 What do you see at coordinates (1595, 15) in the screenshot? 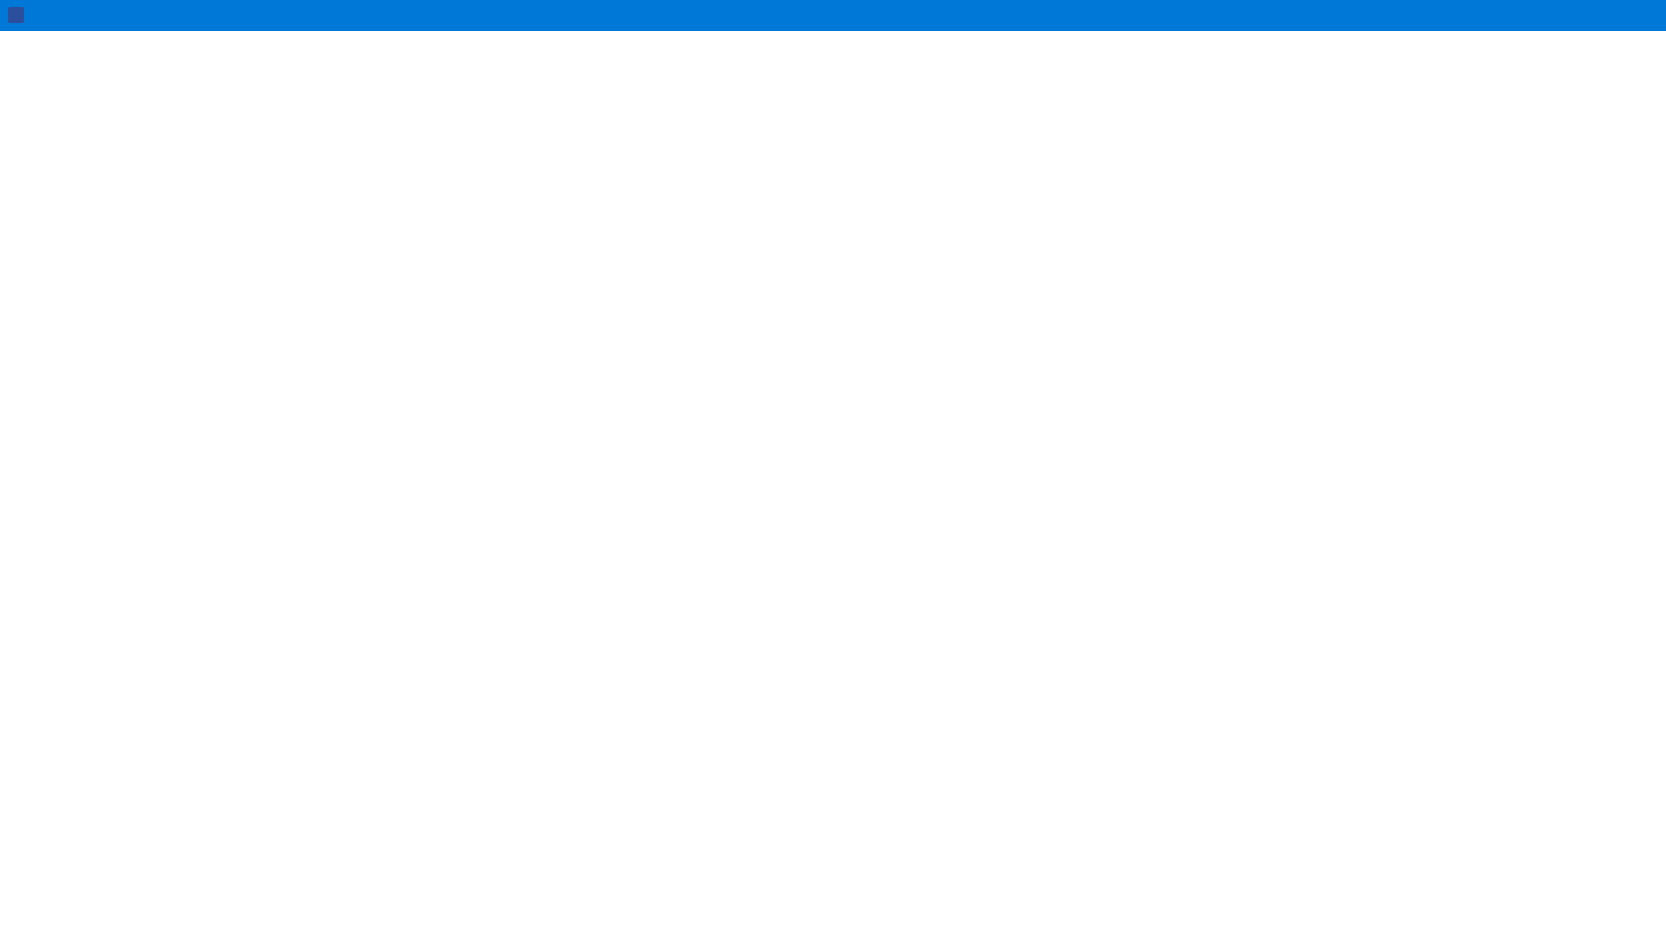
I see `unused` at bounding box center [1595, 15].